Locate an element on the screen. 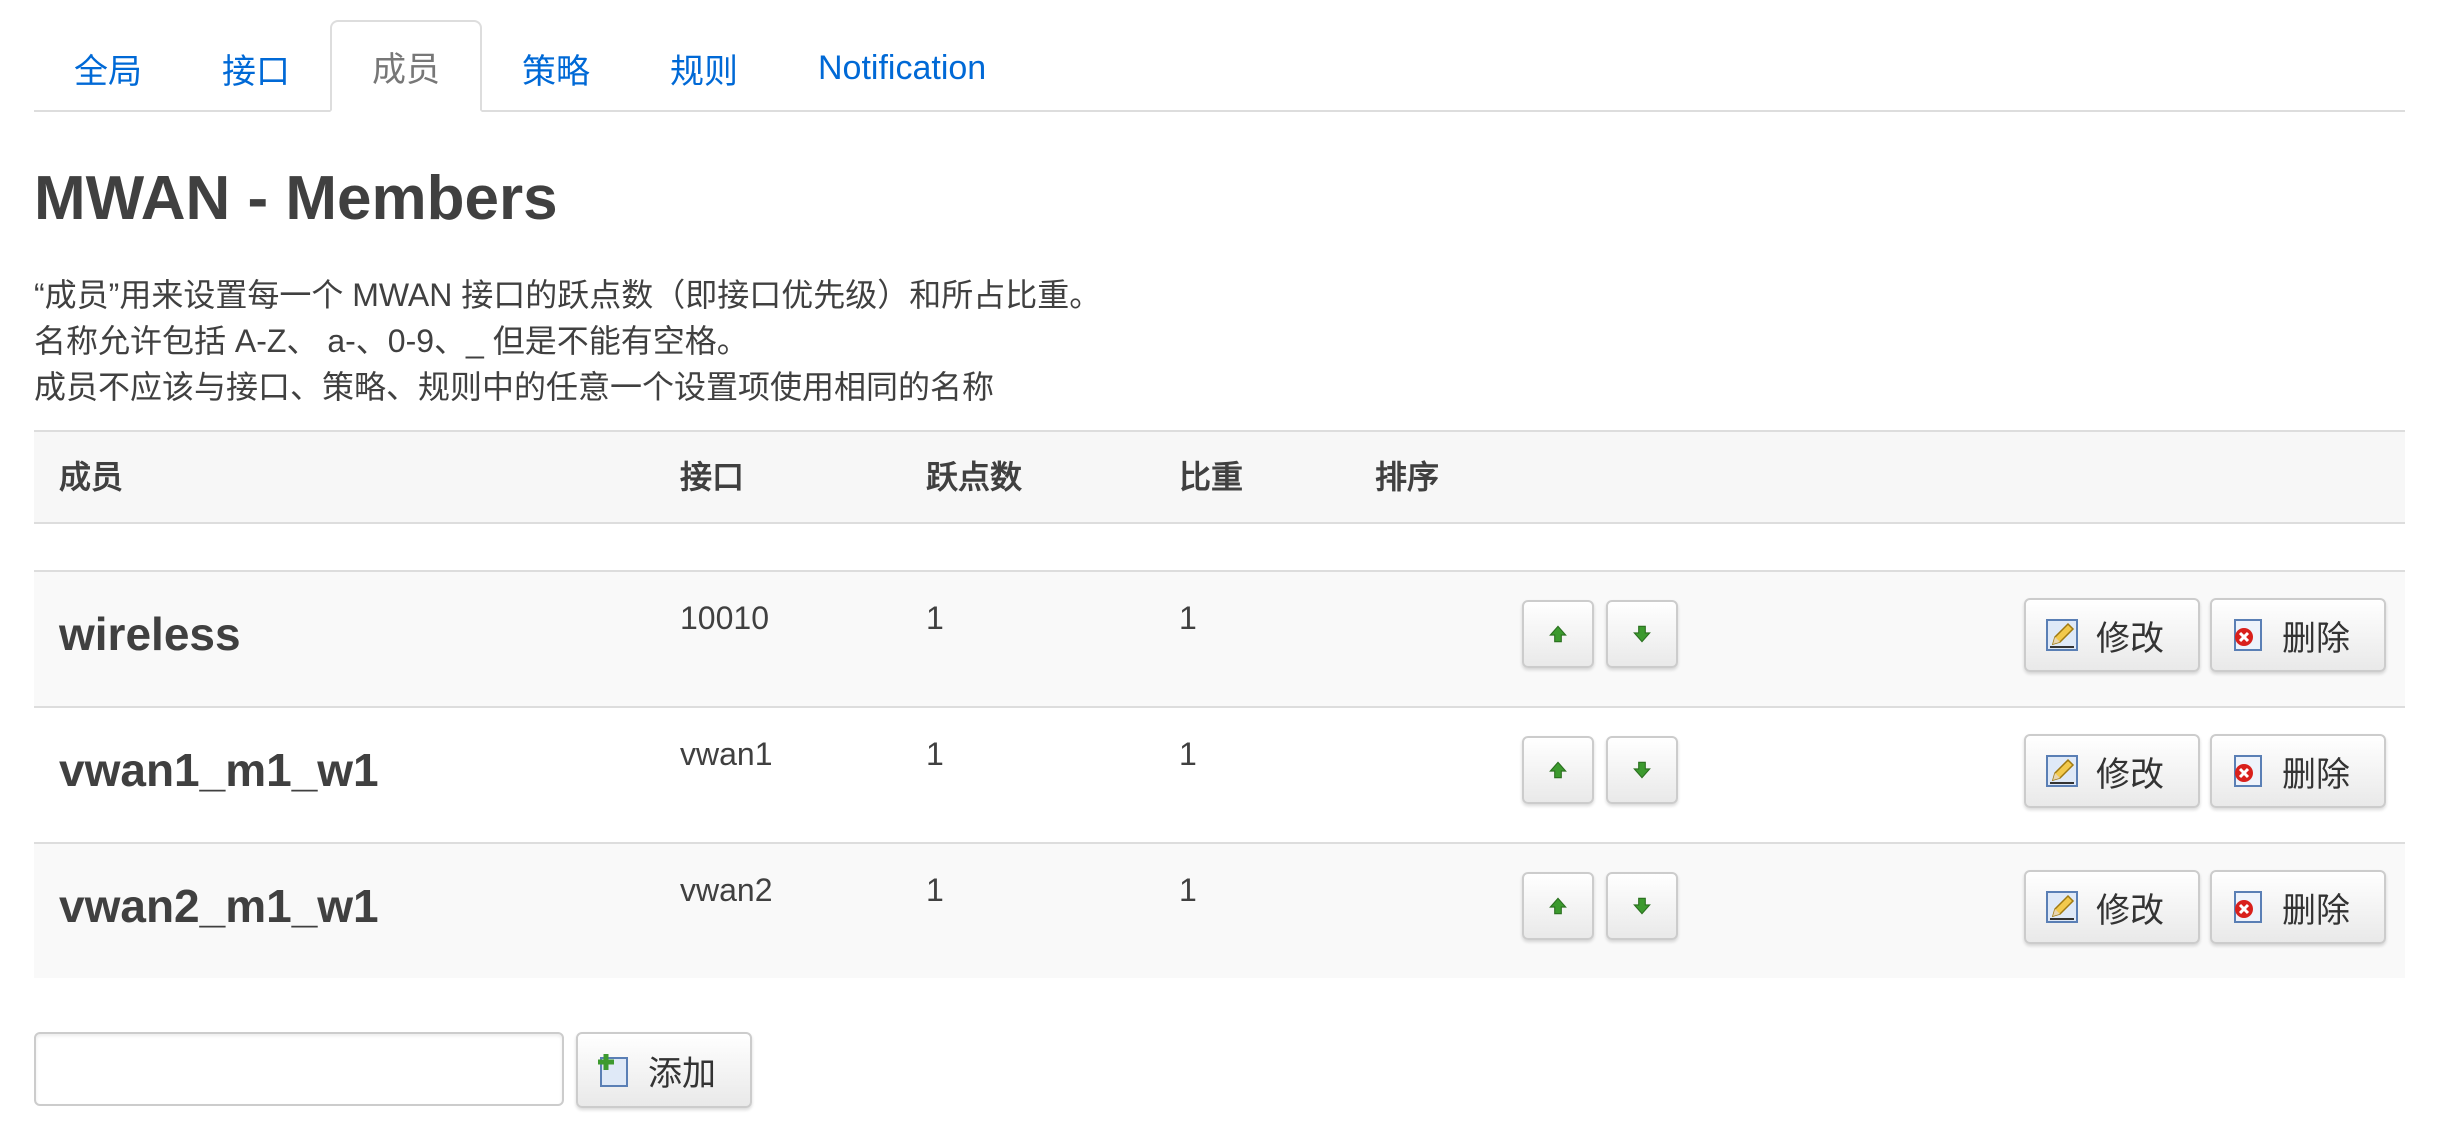  header-sort: 排序 is located at coordinates (1407, 477).